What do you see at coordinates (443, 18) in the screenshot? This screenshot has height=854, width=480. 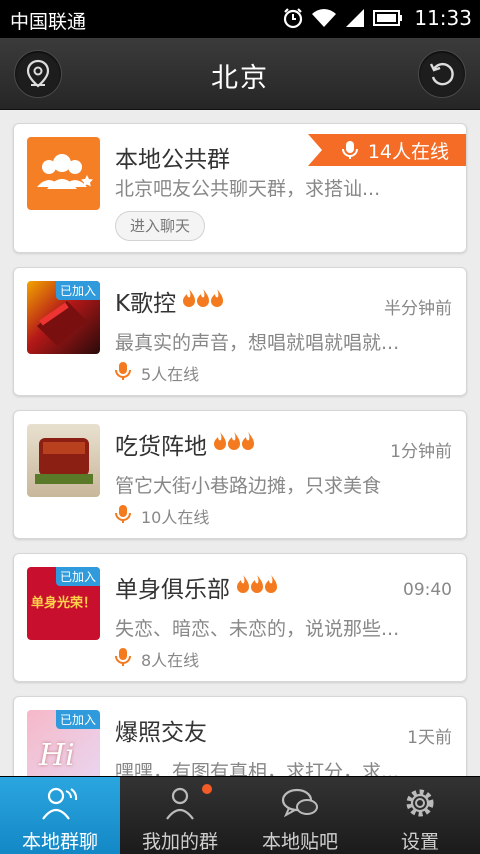 I see `clock: 11:33` at bounding box center [443, 18].